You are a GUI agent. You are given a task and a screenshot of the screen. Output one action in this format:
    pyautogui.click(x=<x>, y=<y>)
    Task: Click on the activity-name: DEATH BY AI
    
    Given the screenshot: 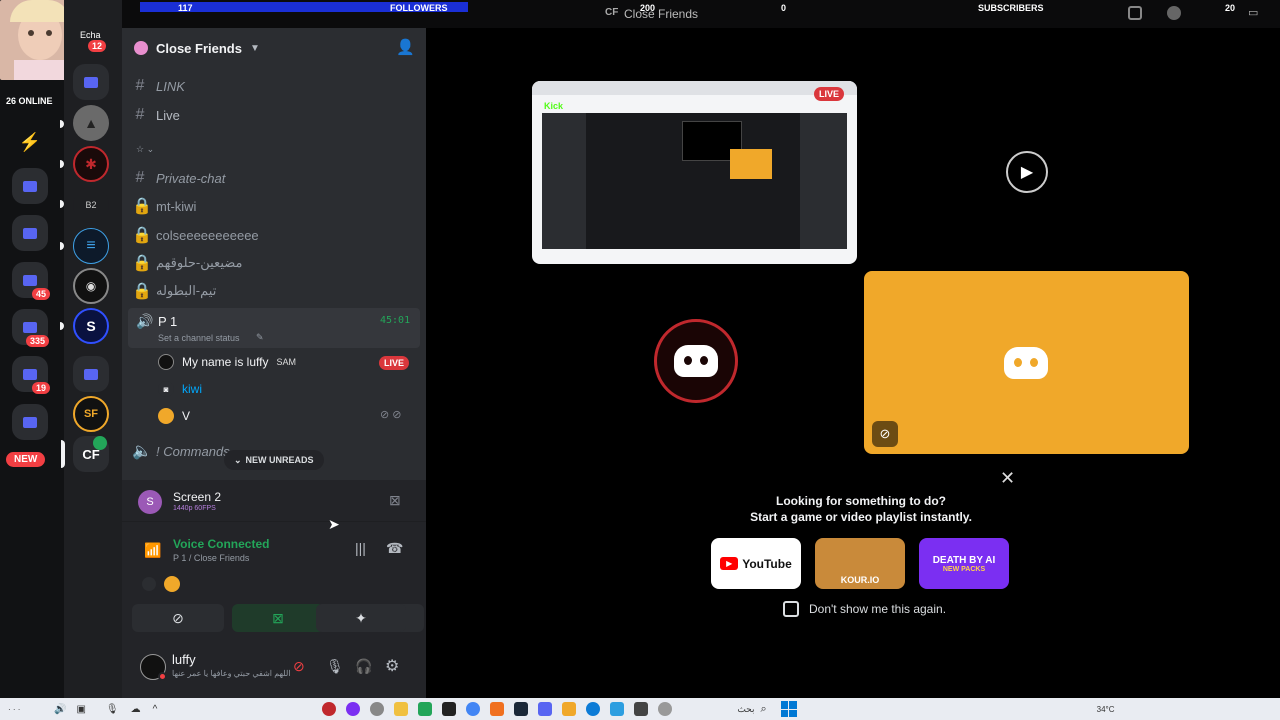 What is the action you would take?
    pyautogui.click(x=964, y=560)
    